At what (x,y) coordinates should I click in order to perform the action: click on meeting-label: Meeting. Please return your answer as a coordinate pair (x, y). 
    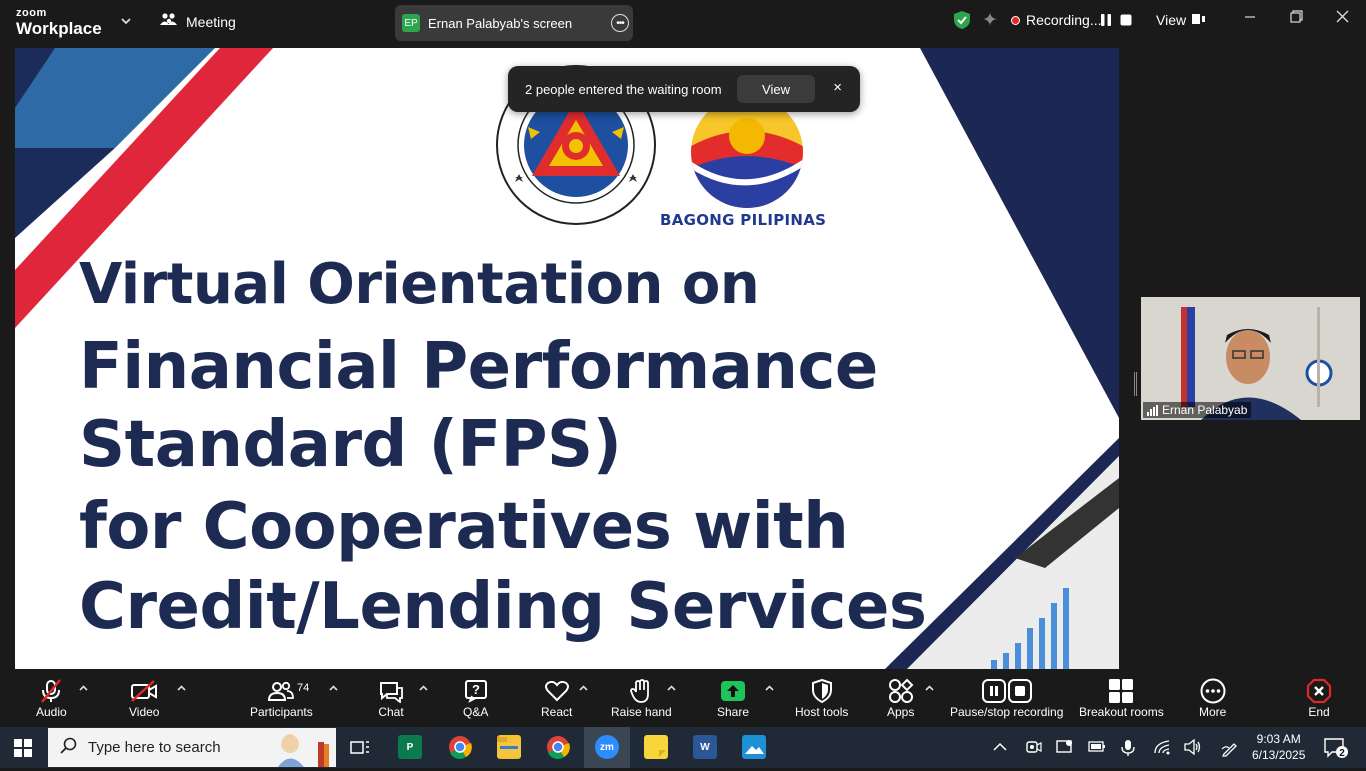
    Looking at the image, I should click on (211, 21).